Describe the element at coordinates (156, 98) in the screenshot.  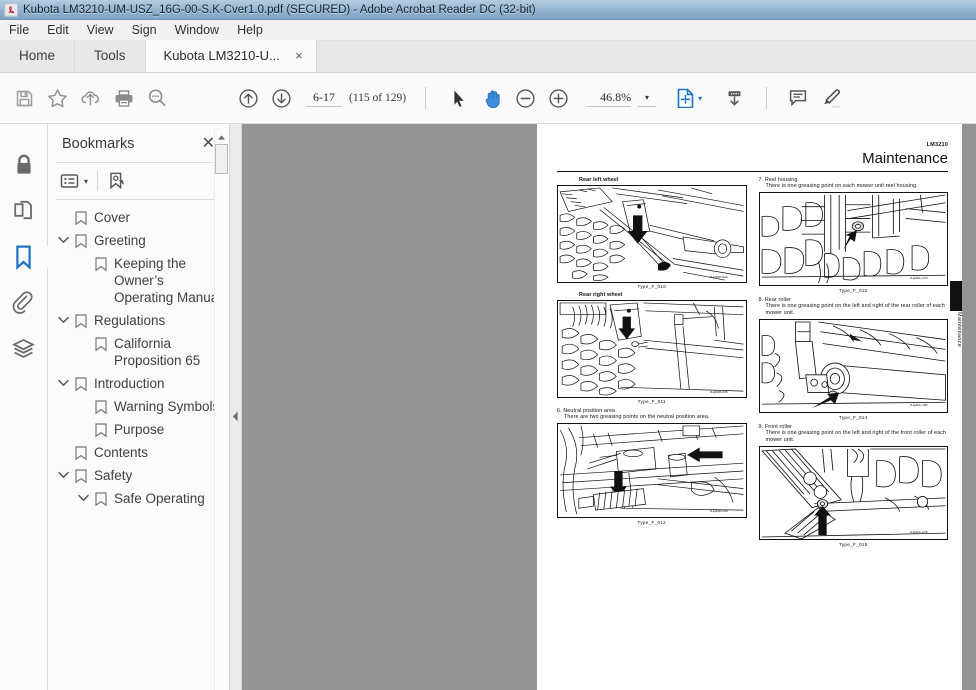
I see `find-text-button` at that location.